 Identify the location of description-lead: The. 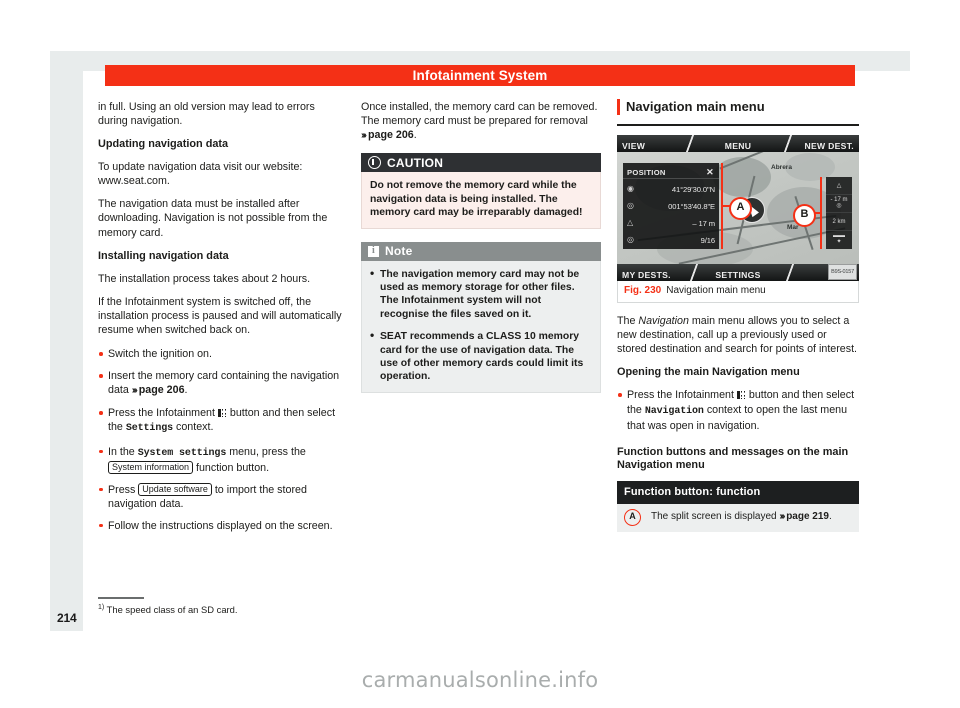
(628, 321).